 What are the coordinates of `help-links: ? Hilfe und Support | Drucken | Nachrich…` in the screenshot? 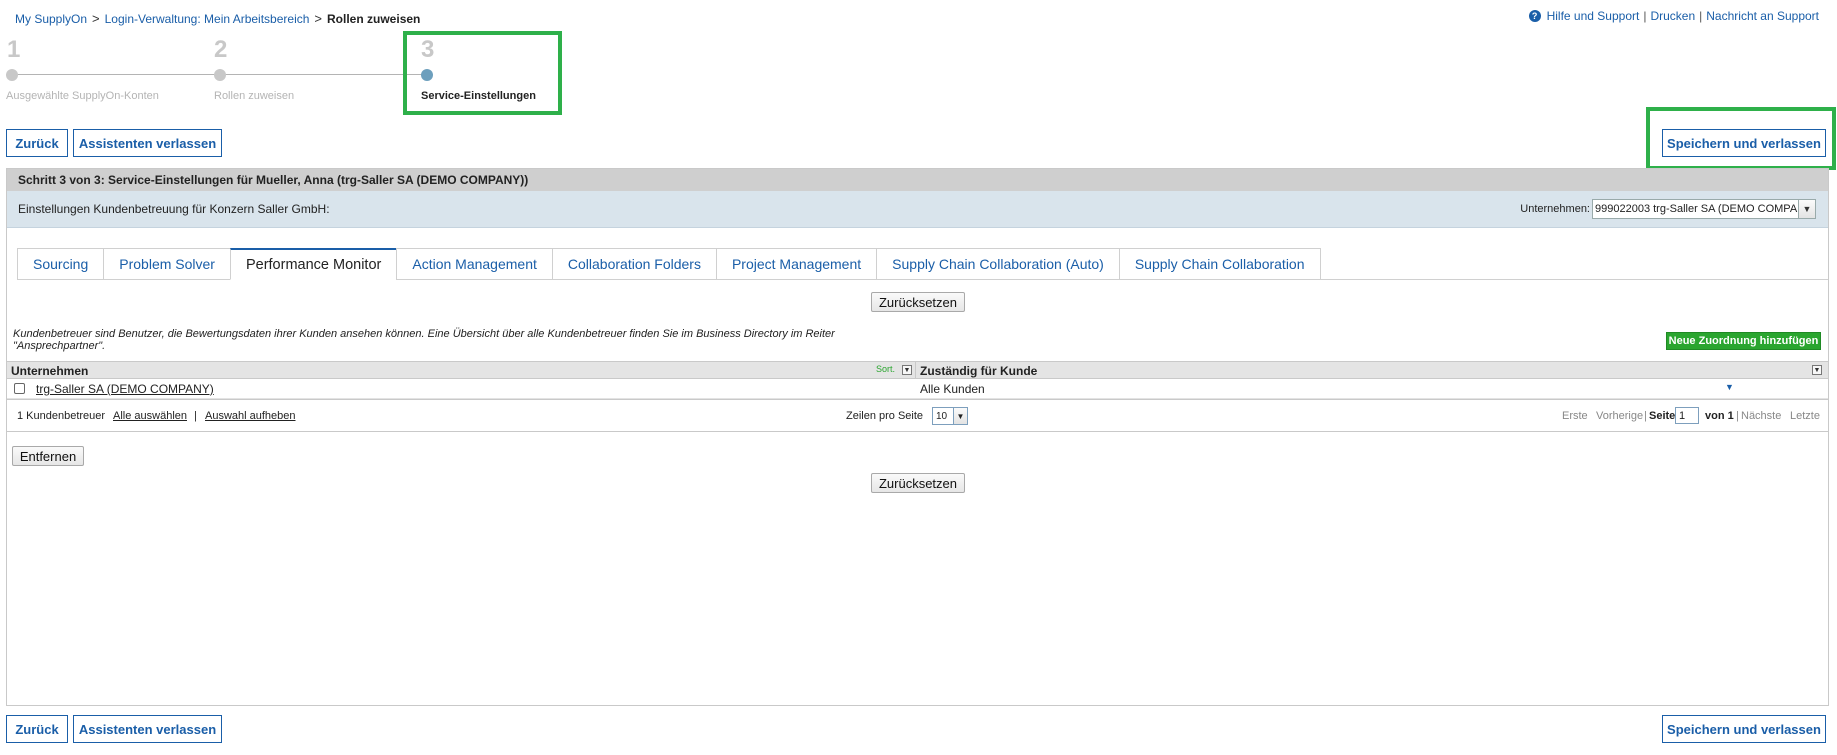 It's located at (1673, 16).